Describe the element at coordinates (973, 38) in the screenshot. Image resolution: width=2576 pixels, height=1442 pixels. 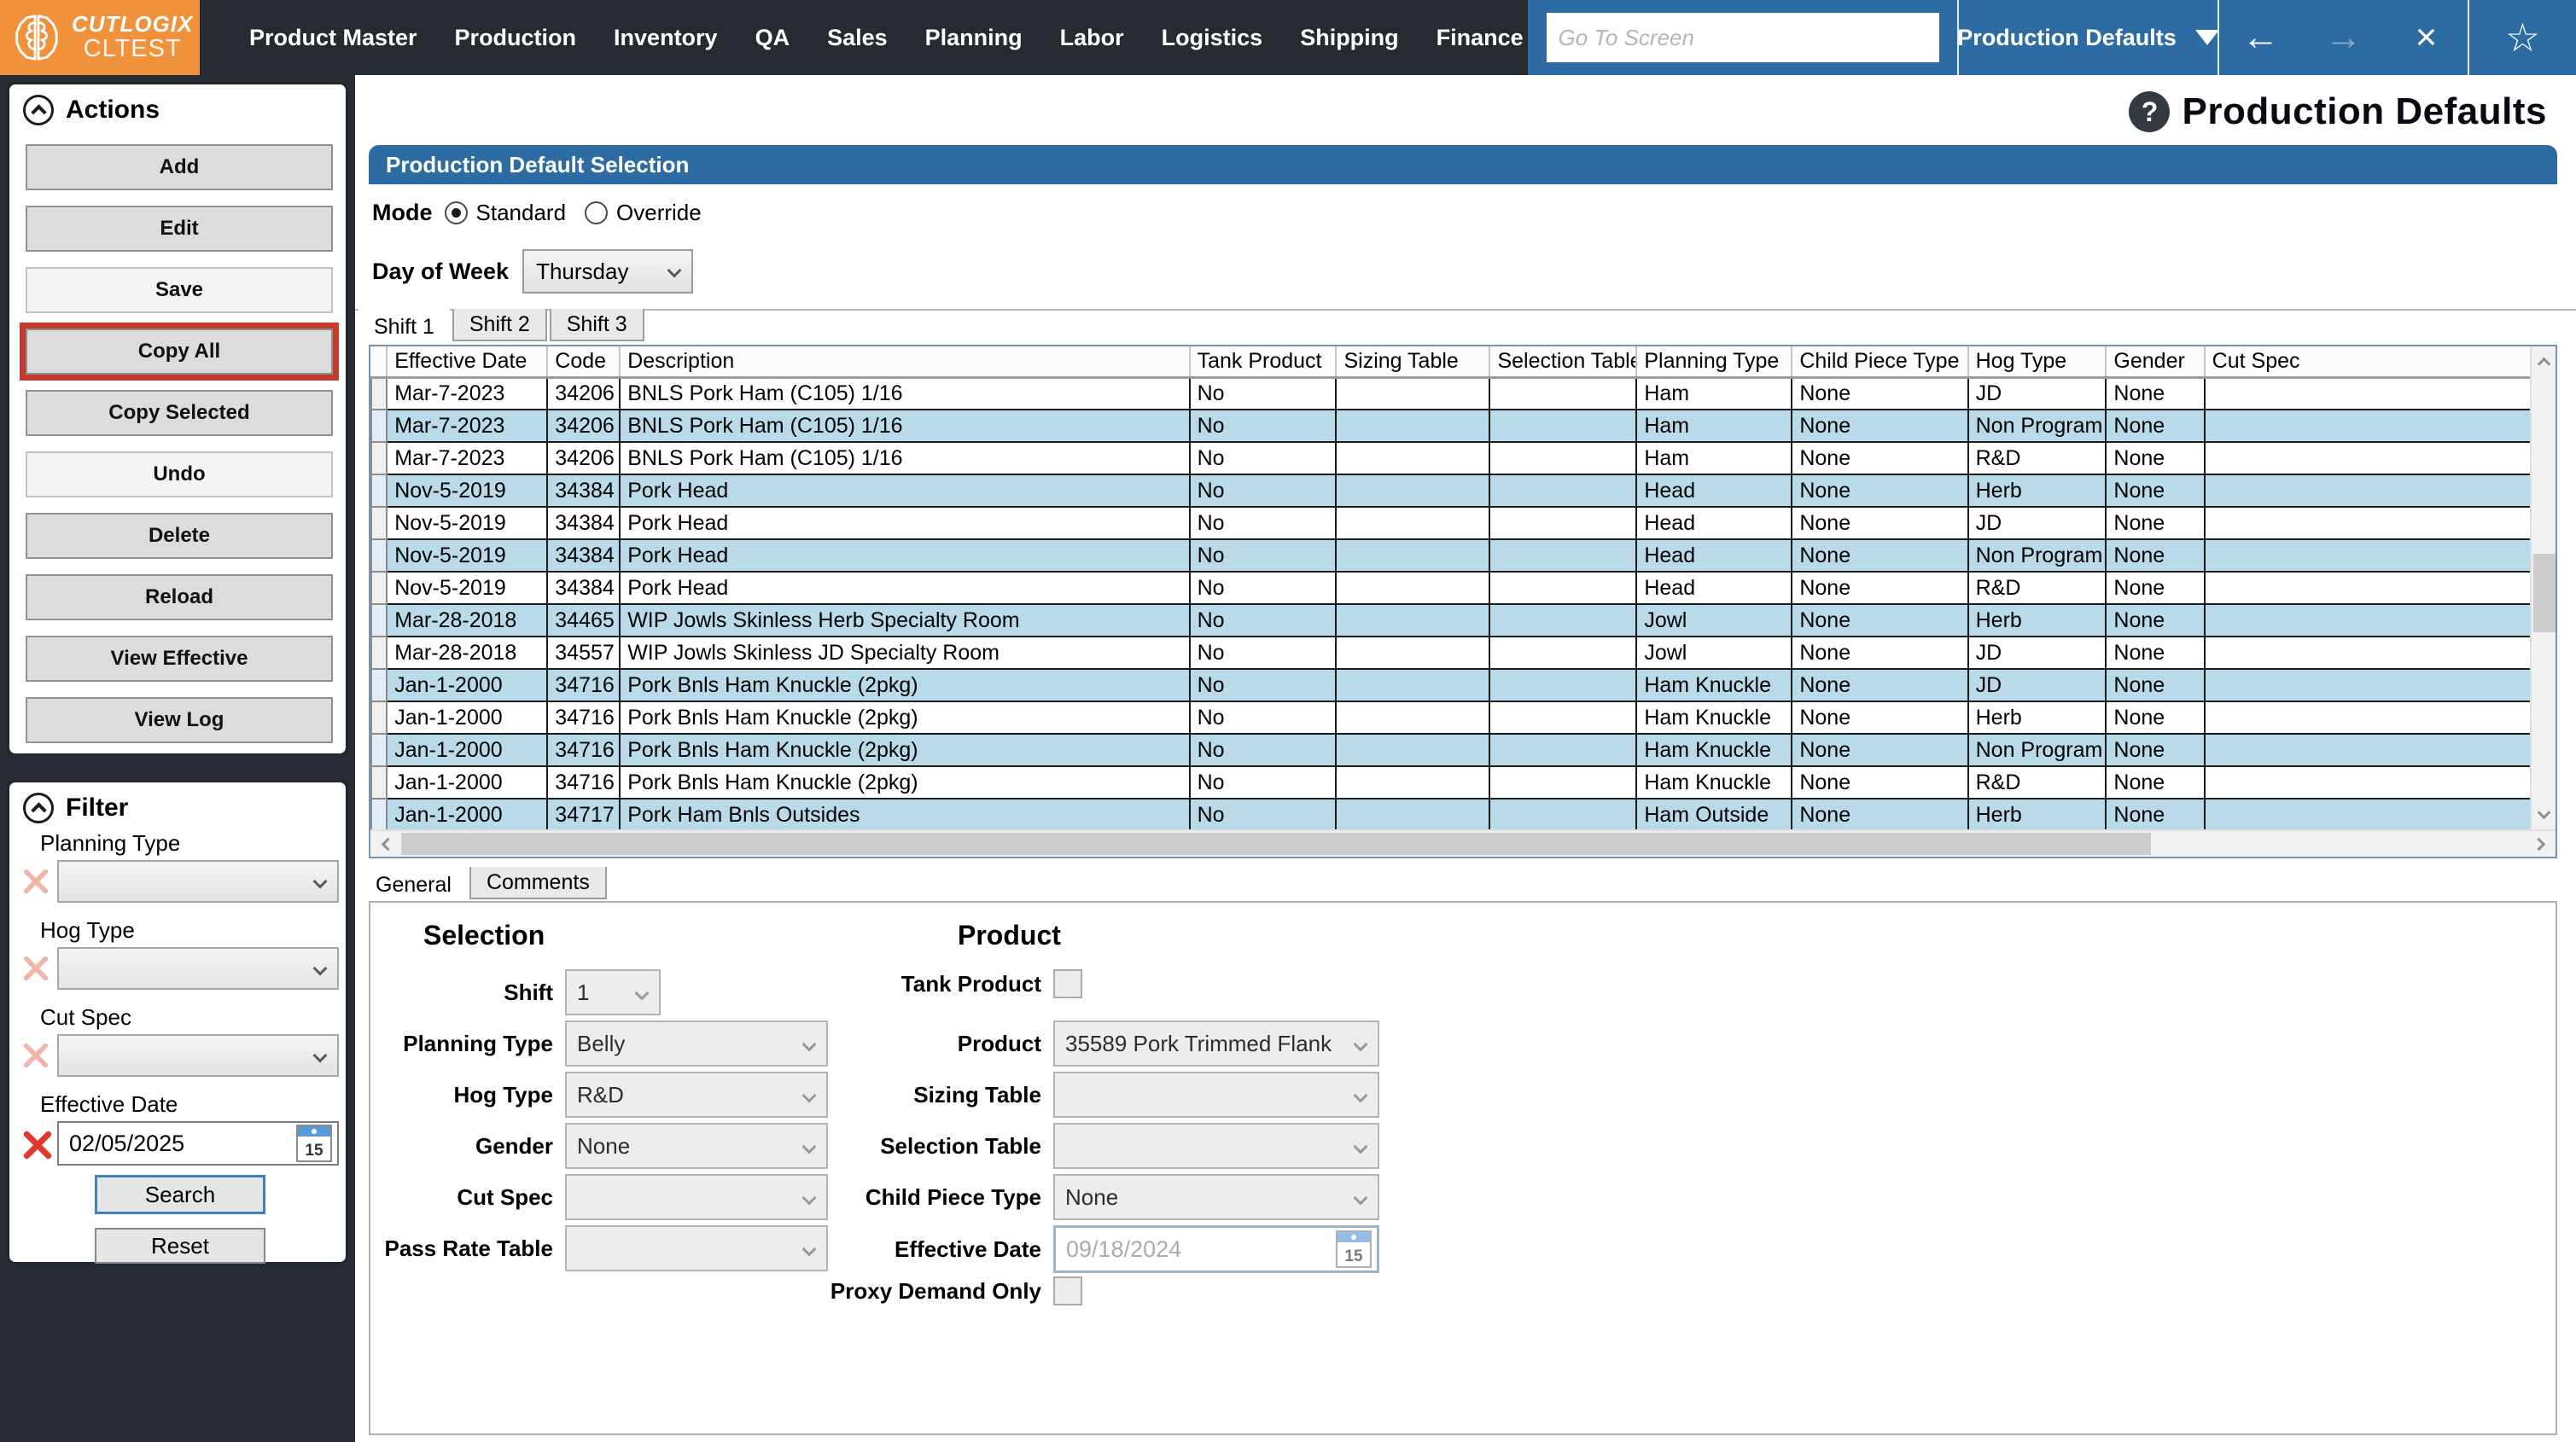
I see `menu-item-planning: Planning` at that location.